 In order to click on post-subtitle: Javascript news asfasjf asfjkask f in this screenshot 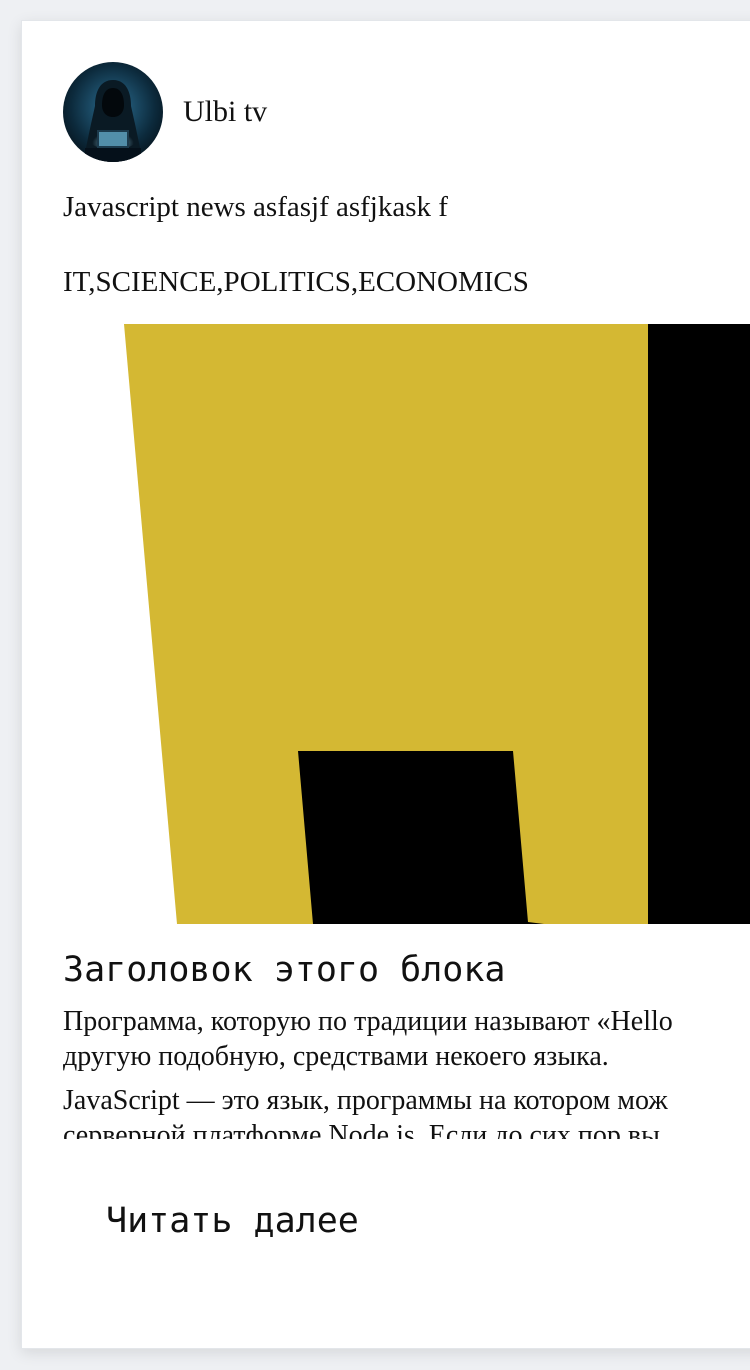, I will do `click(255, 207)`.